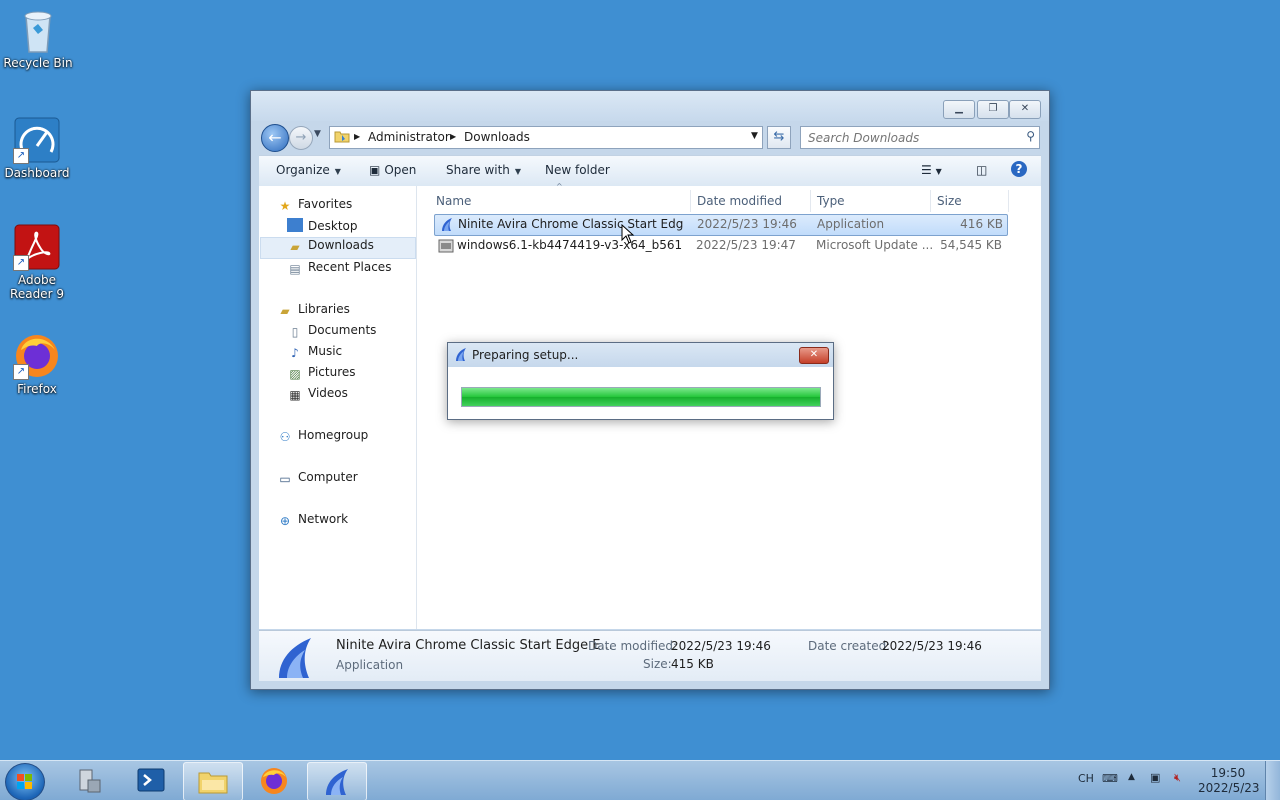  I want to click on forward-button: →, so click(301, 138).